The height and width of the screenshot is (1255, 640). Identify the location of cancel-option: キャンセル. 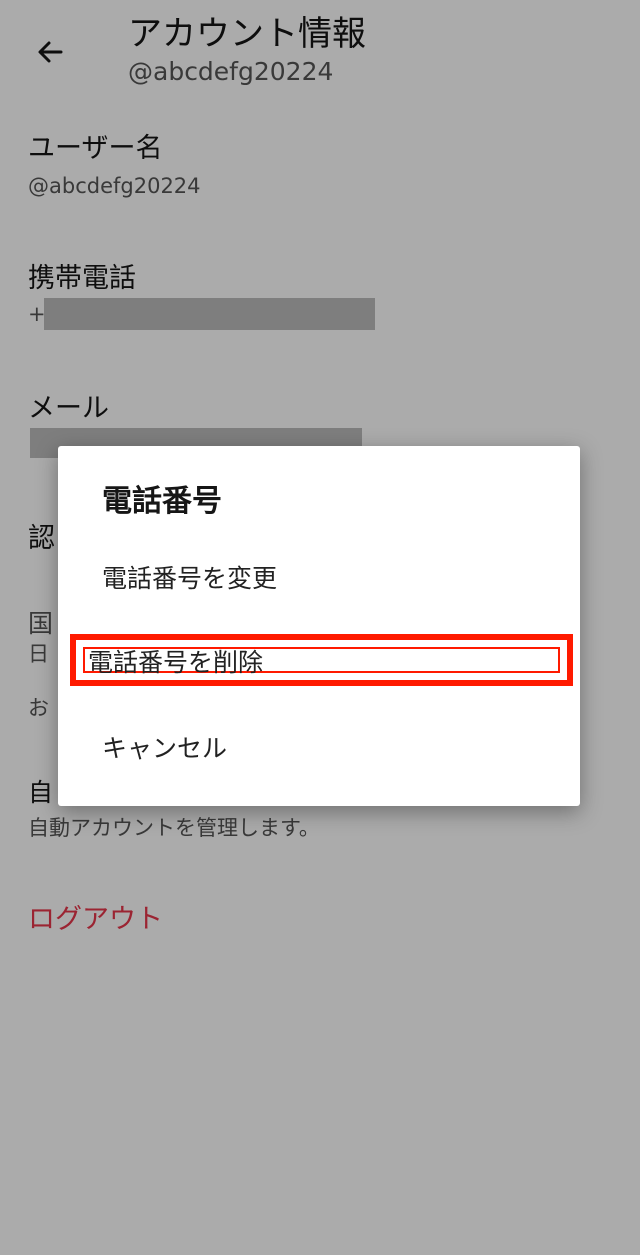
(164, 749).